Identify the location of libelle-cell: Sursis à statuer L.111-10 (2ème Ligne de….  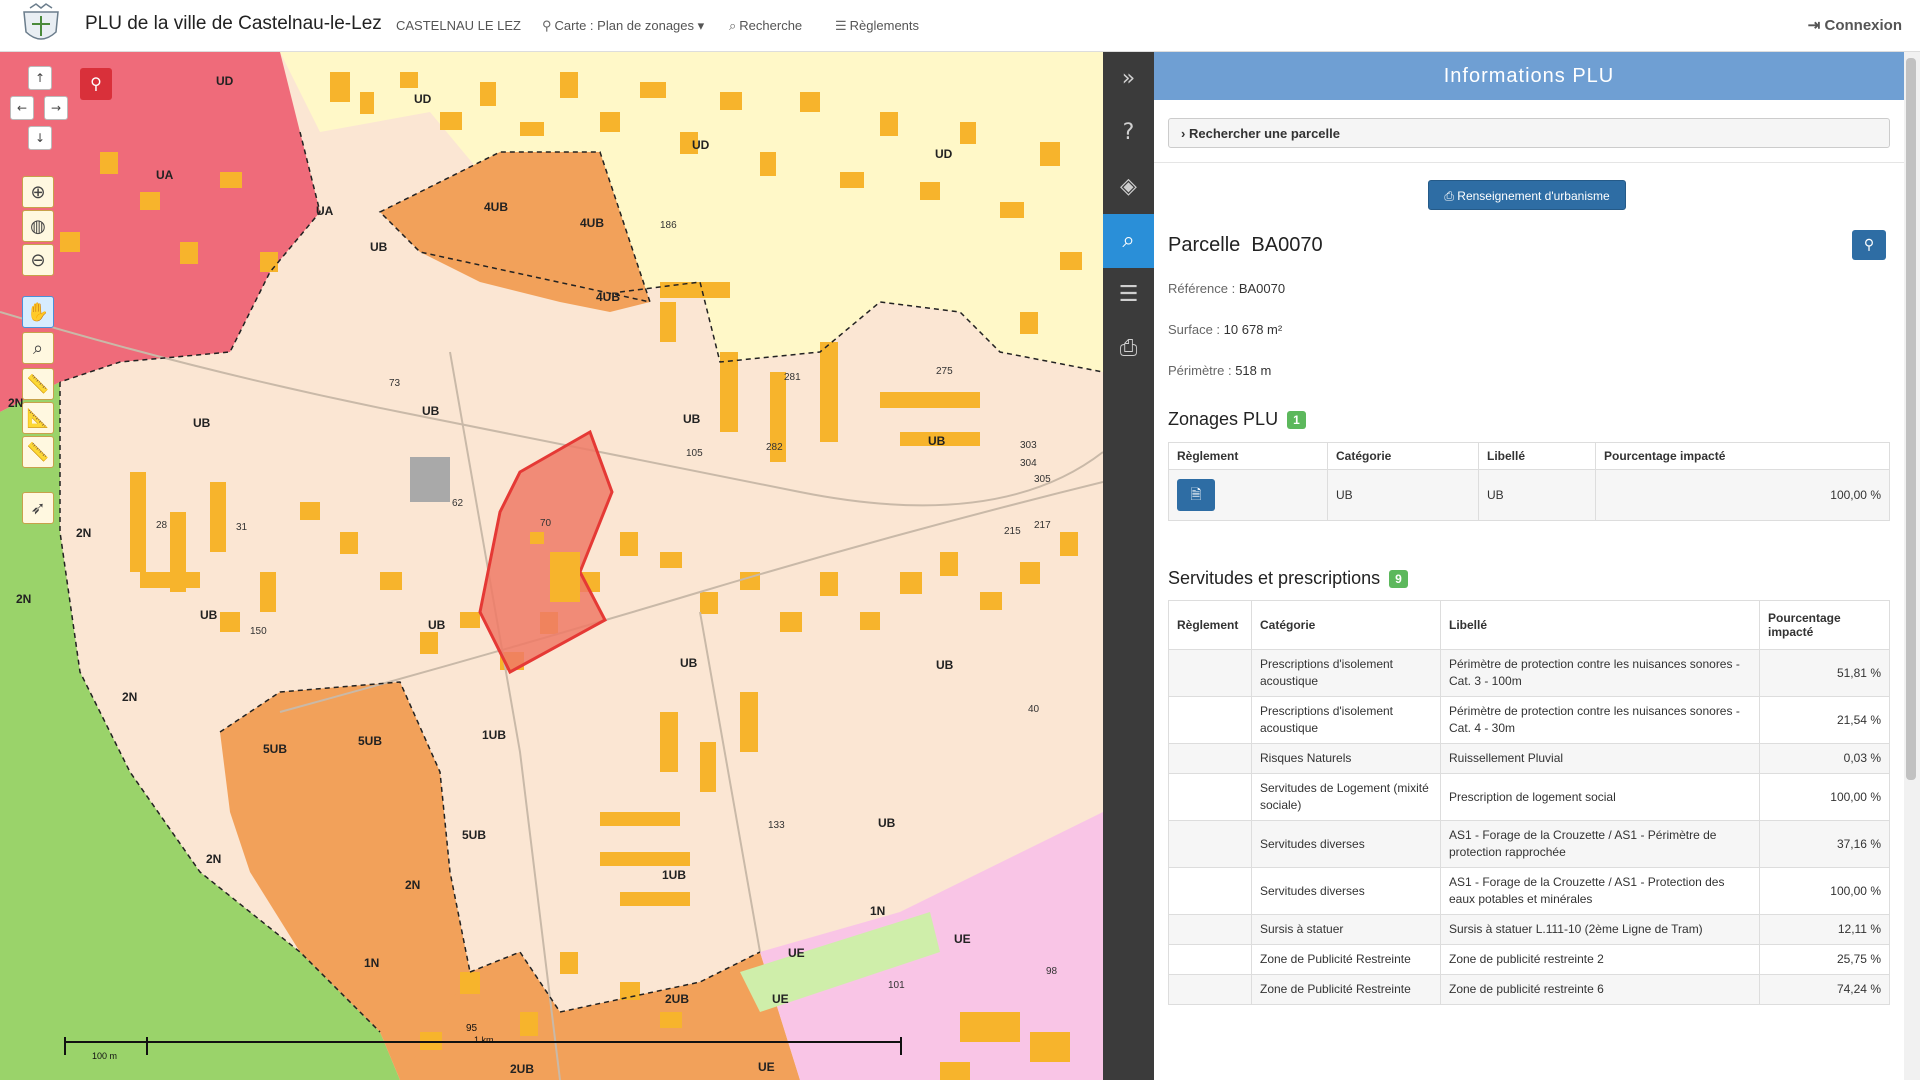
(1600, 929).